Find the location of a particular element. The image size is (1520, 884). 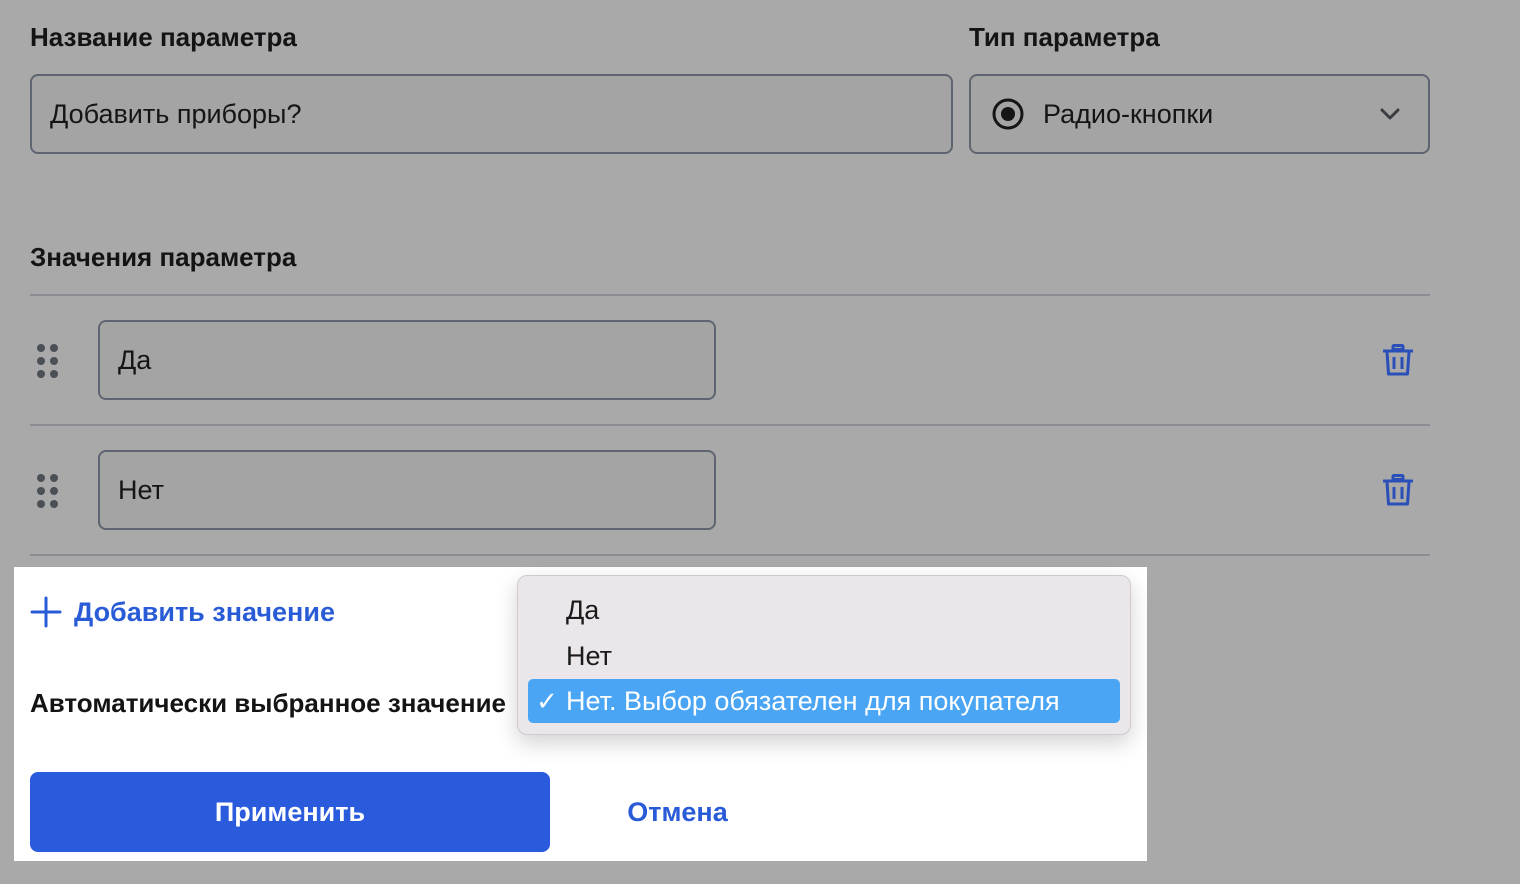

apply-button: Применить is located at coordinates (290, 812).